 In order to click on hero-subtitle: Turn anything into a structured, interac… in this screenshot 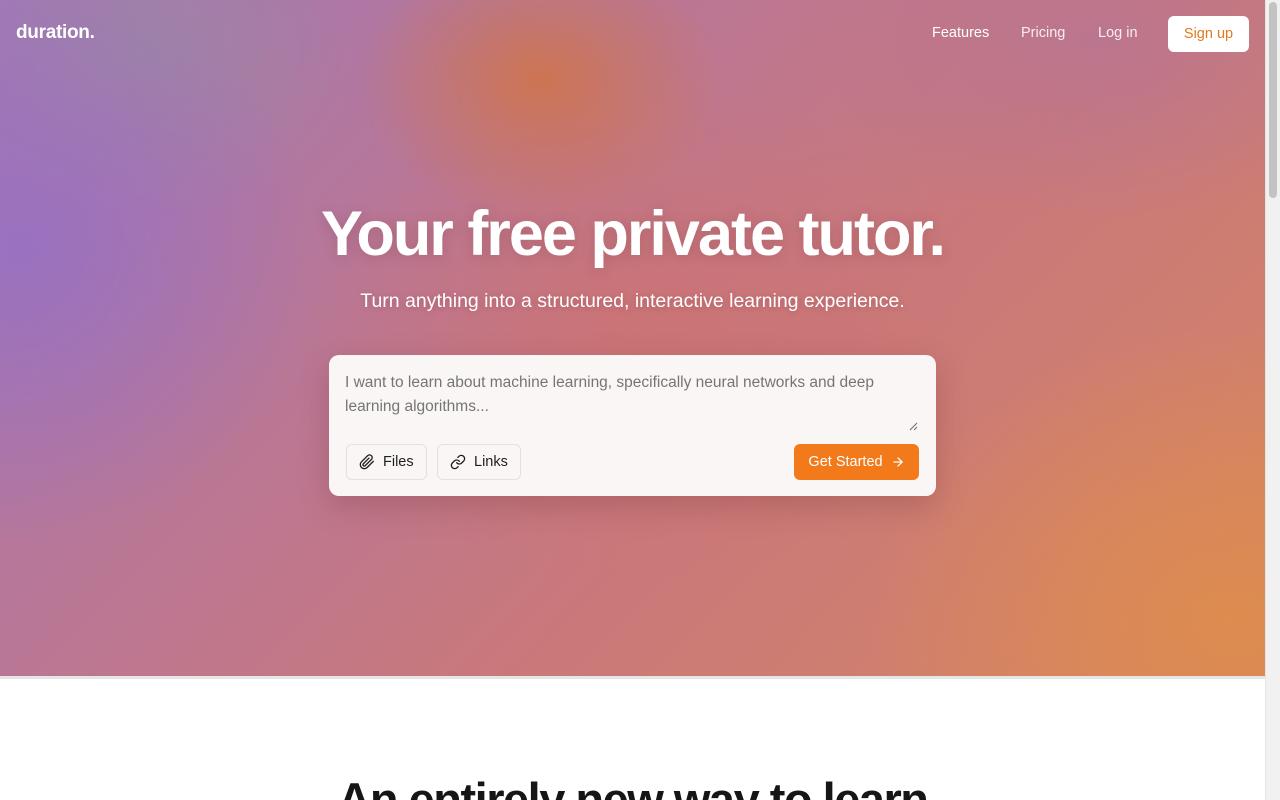, I will do `click(632, 301)`.